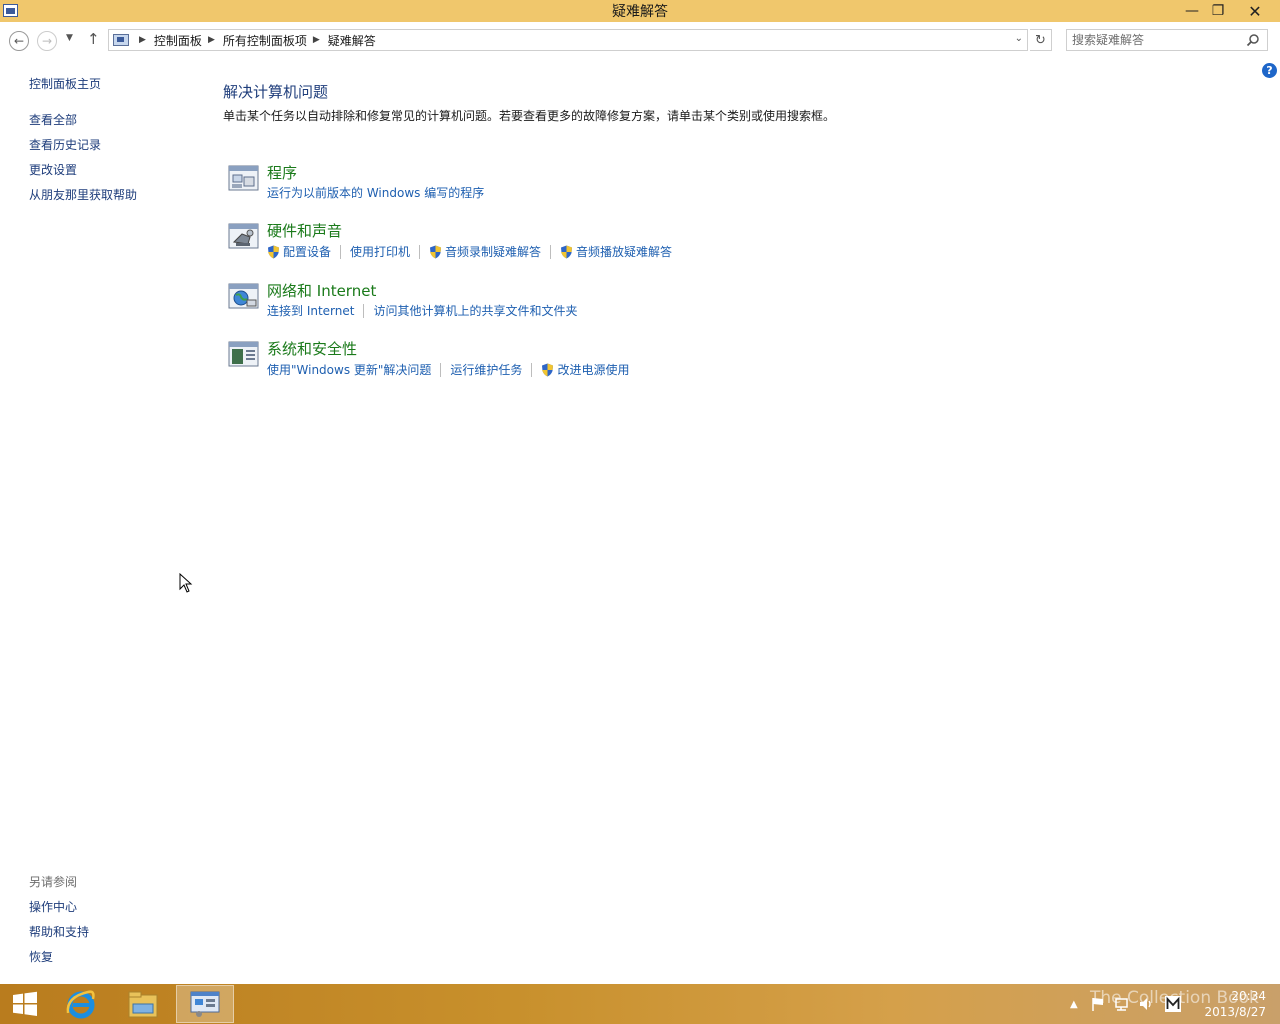 The width and height of the screenshot is (1280, 1024). I want to click on title-bar: 疑难解答 — ❐ ✕, so click(640, 11).